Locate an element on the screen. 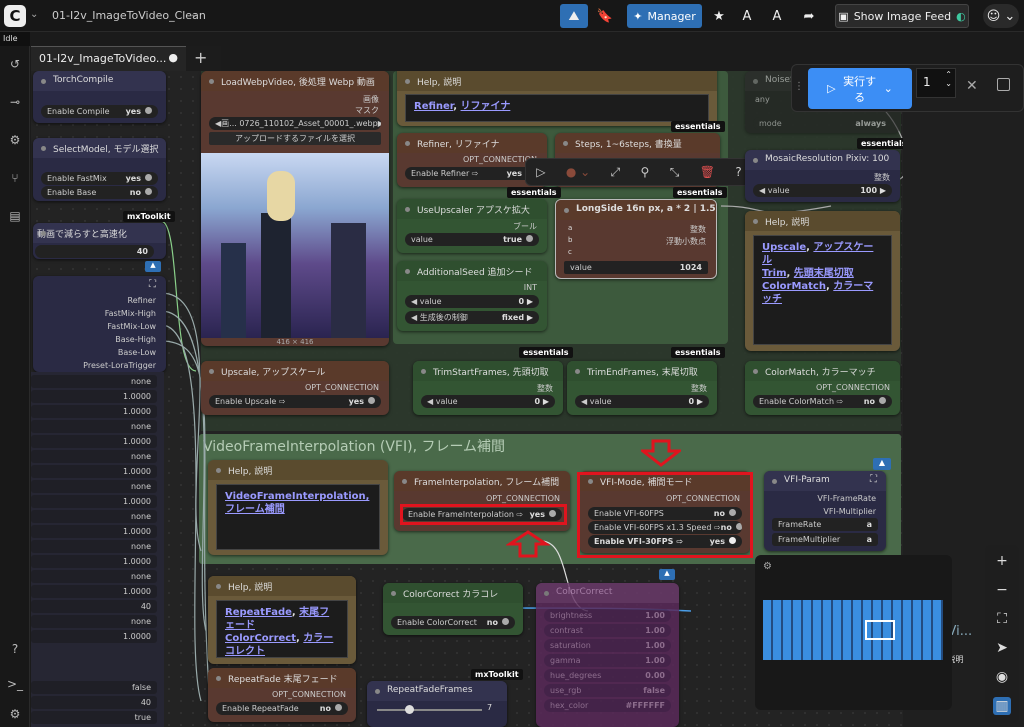  fit-view-icon: ⛶ is located at coordinates (1002, 619).